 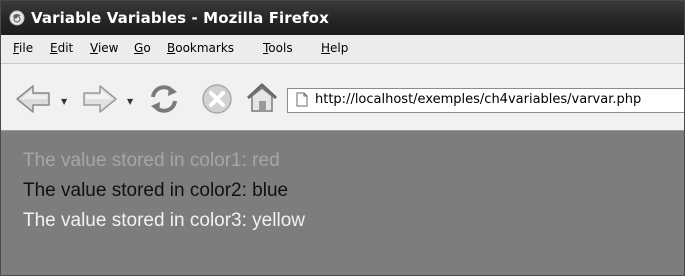 What do you see at coordinates (104, 48) in the screenshot?
I see `menu-view: View` at bounding box center [104, 48].